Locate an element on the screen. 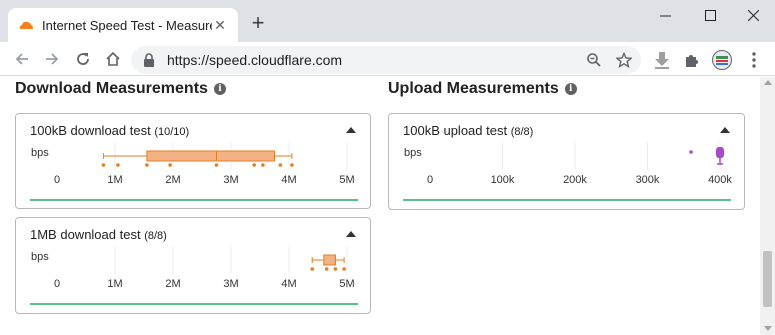  scroll-down-arrow-icon is located at coordinates (768, 328).